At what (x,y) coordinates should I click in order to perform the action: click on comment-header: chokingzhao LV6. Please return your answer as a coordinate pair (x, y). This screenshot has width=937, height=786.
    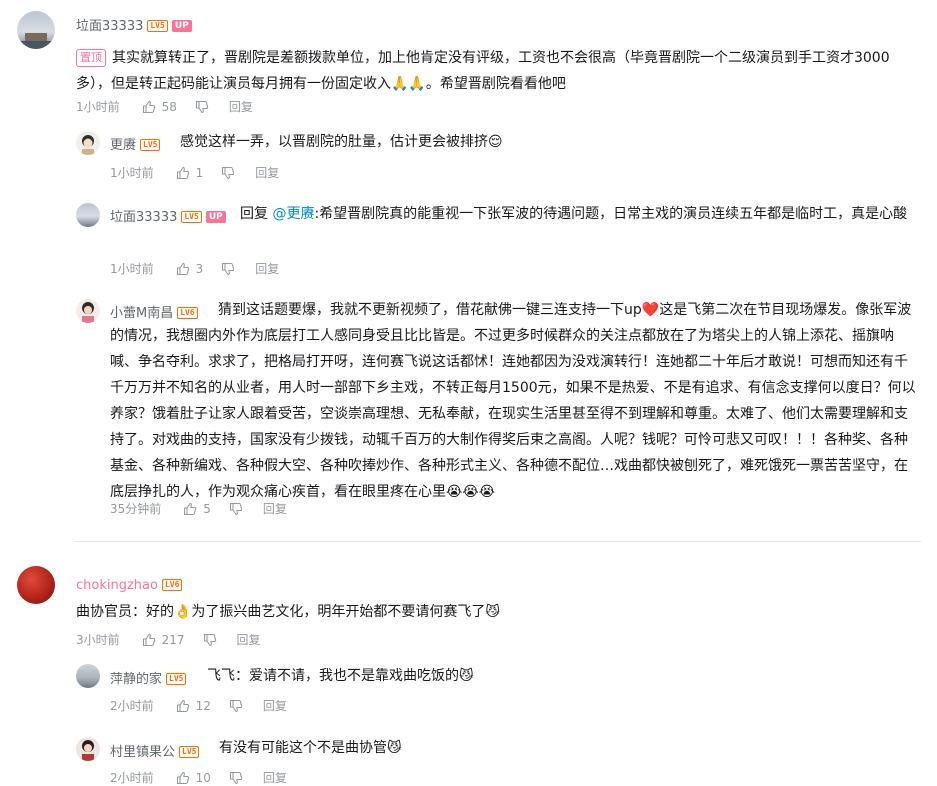
    Looking at the image, I should click on (129, 583).